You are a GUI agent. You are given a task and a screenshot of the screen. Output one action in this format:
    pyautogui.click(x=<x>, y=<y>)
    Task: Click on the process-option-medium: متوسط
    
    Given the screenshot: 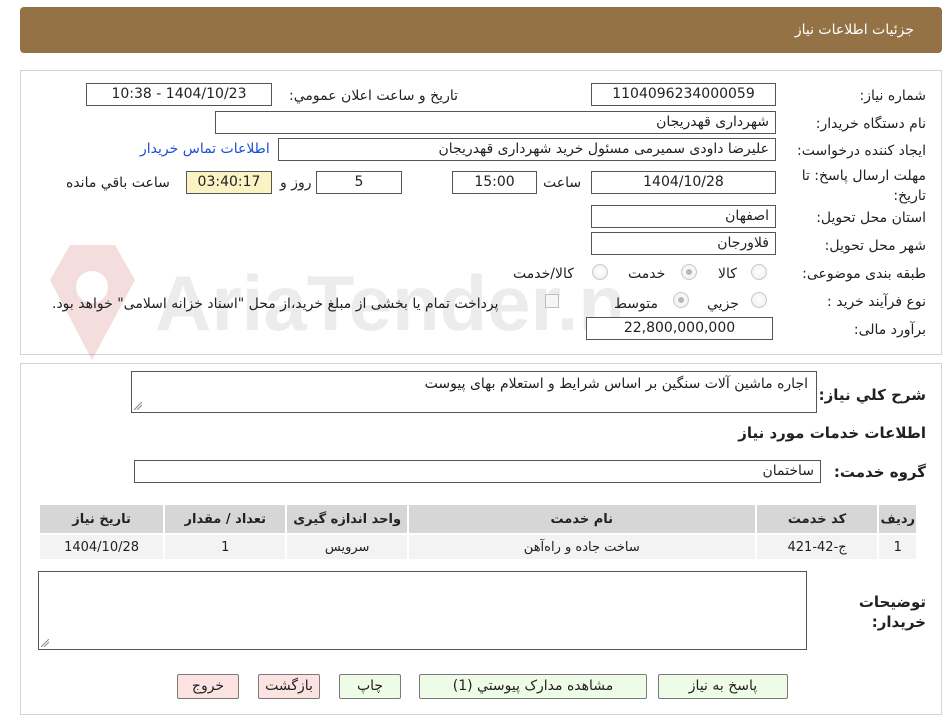 What is the action you would take?
    pyautogui.click(x=636, y=304)
    